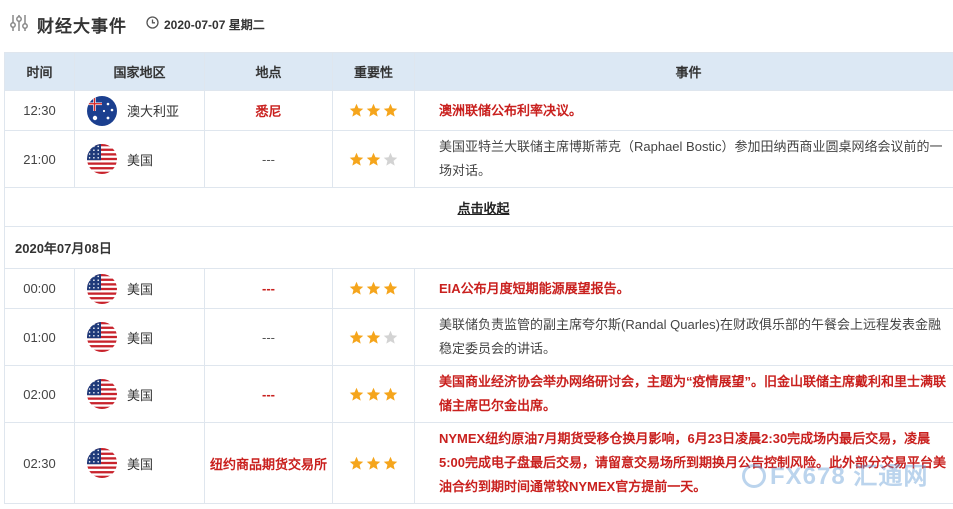 The image size is (953, 509). Describe the element at coordinates (39, 394) in the screenshot. I see `event-time: 02:00` at that location.